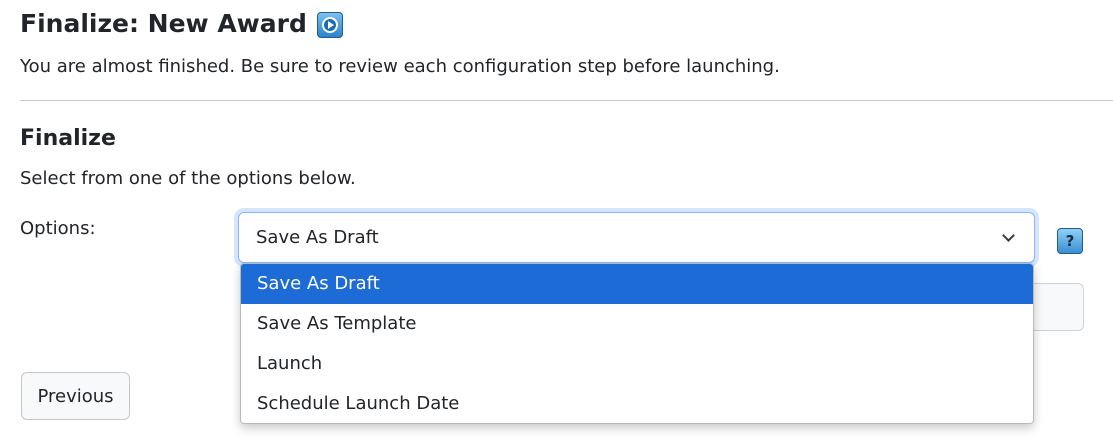 This screenshot has width=1113, height=440. I want to click on section-title: Finalize, so click(68, 138).